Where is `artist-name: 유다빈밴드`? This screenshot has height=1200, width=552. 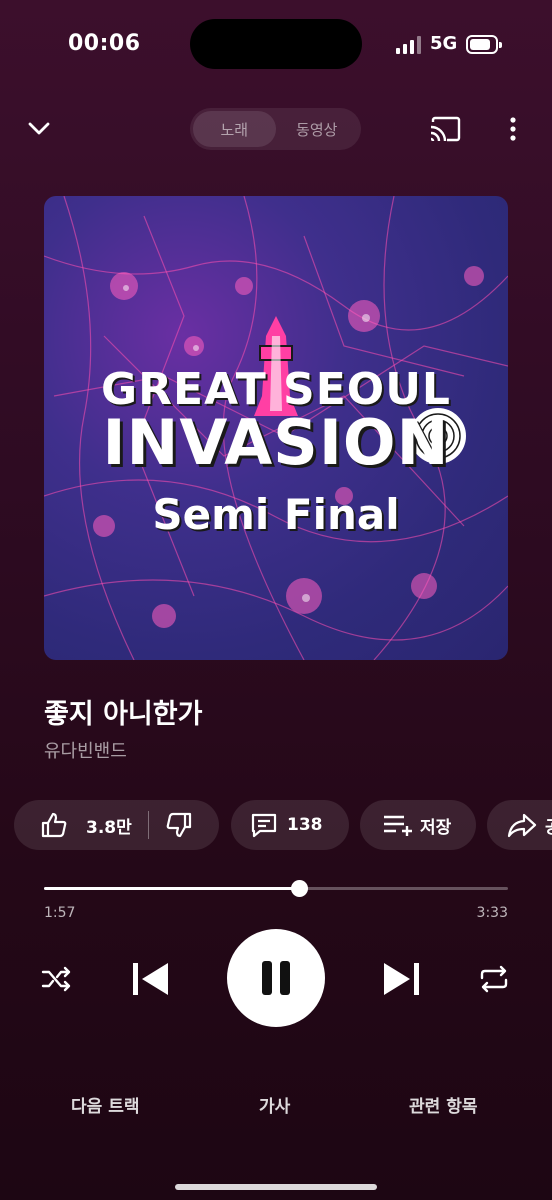 artist-name: 유다빈밴드 is located at coordinates (85, 750).